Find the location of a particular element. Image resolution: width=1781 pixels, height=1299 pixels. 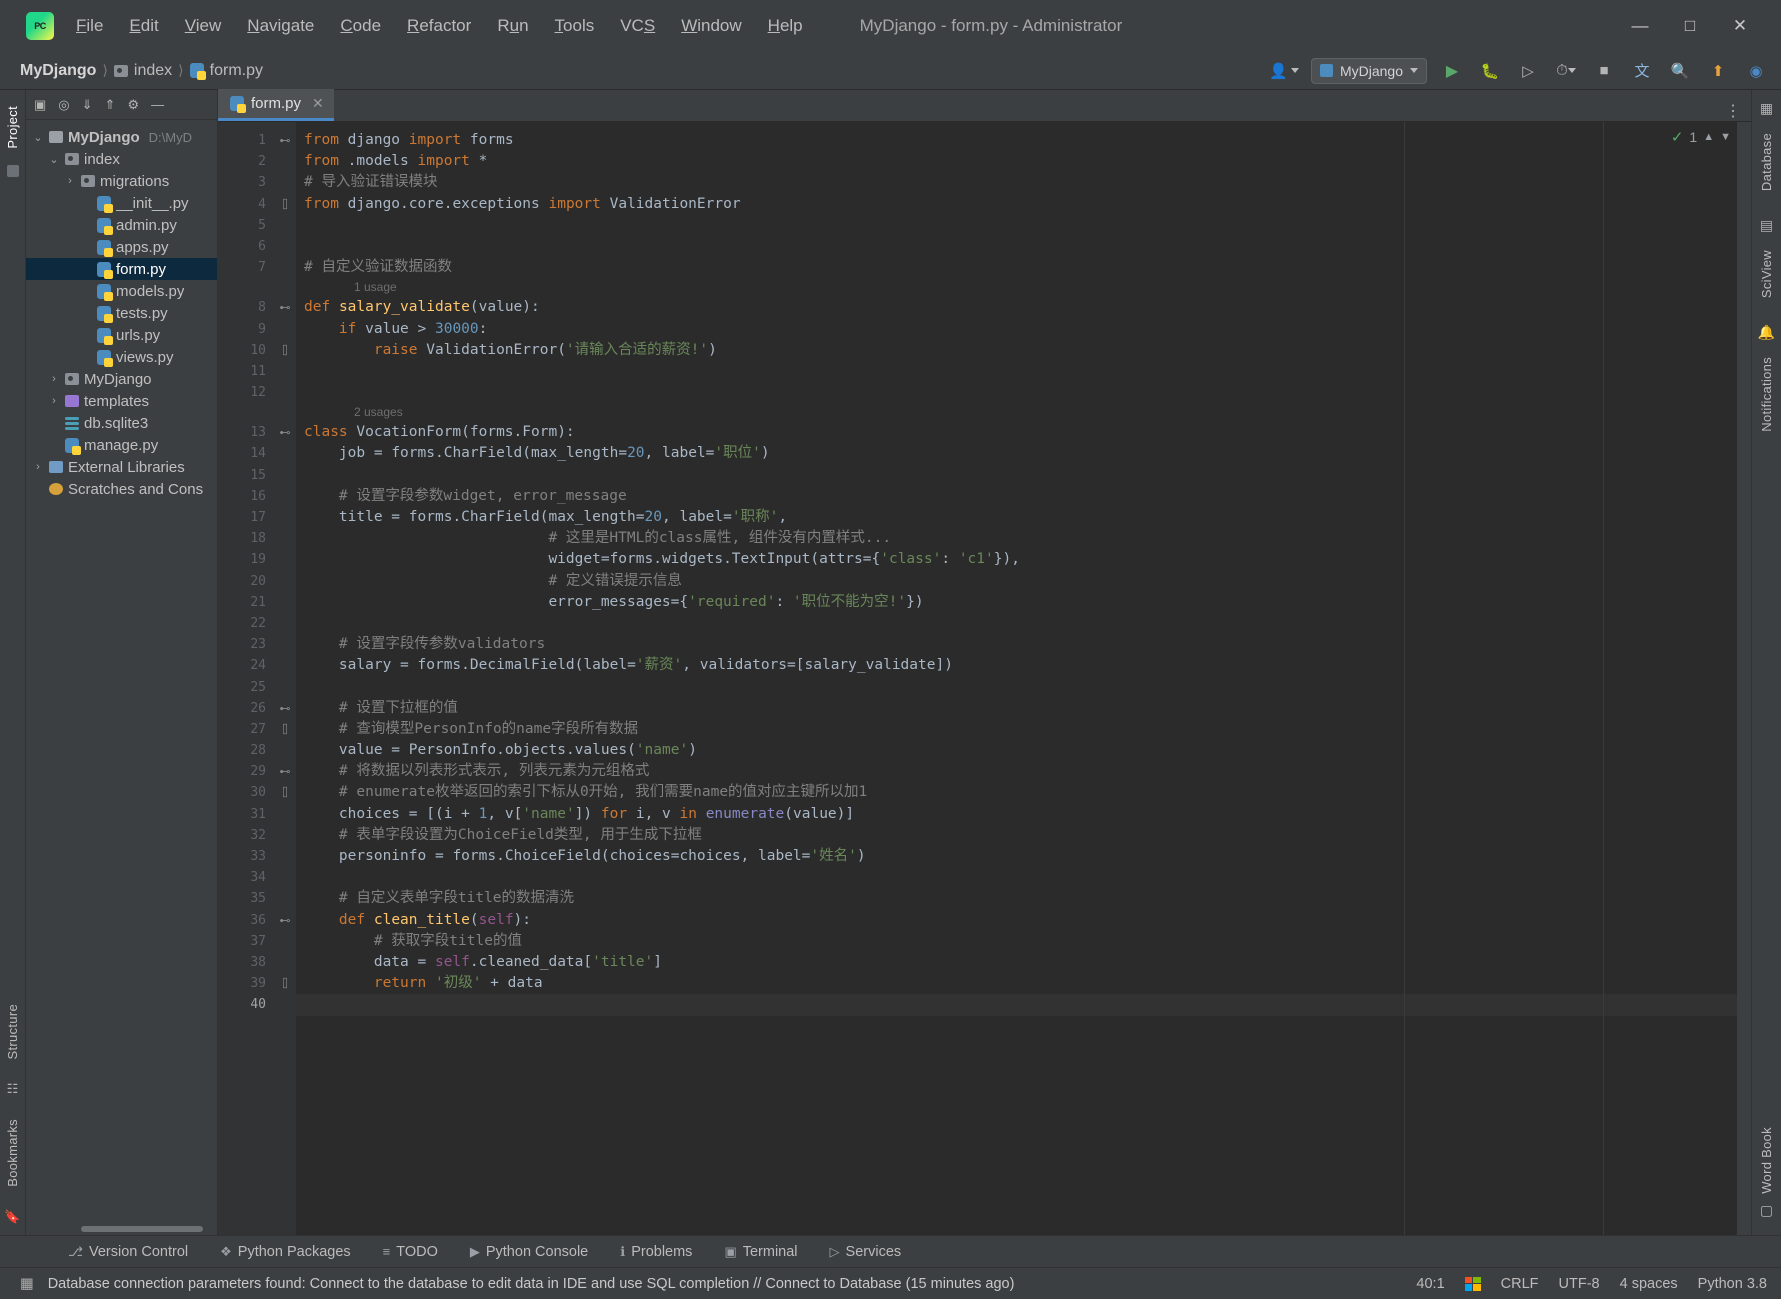

line-number: 1 is located at coordinates (246, 140).